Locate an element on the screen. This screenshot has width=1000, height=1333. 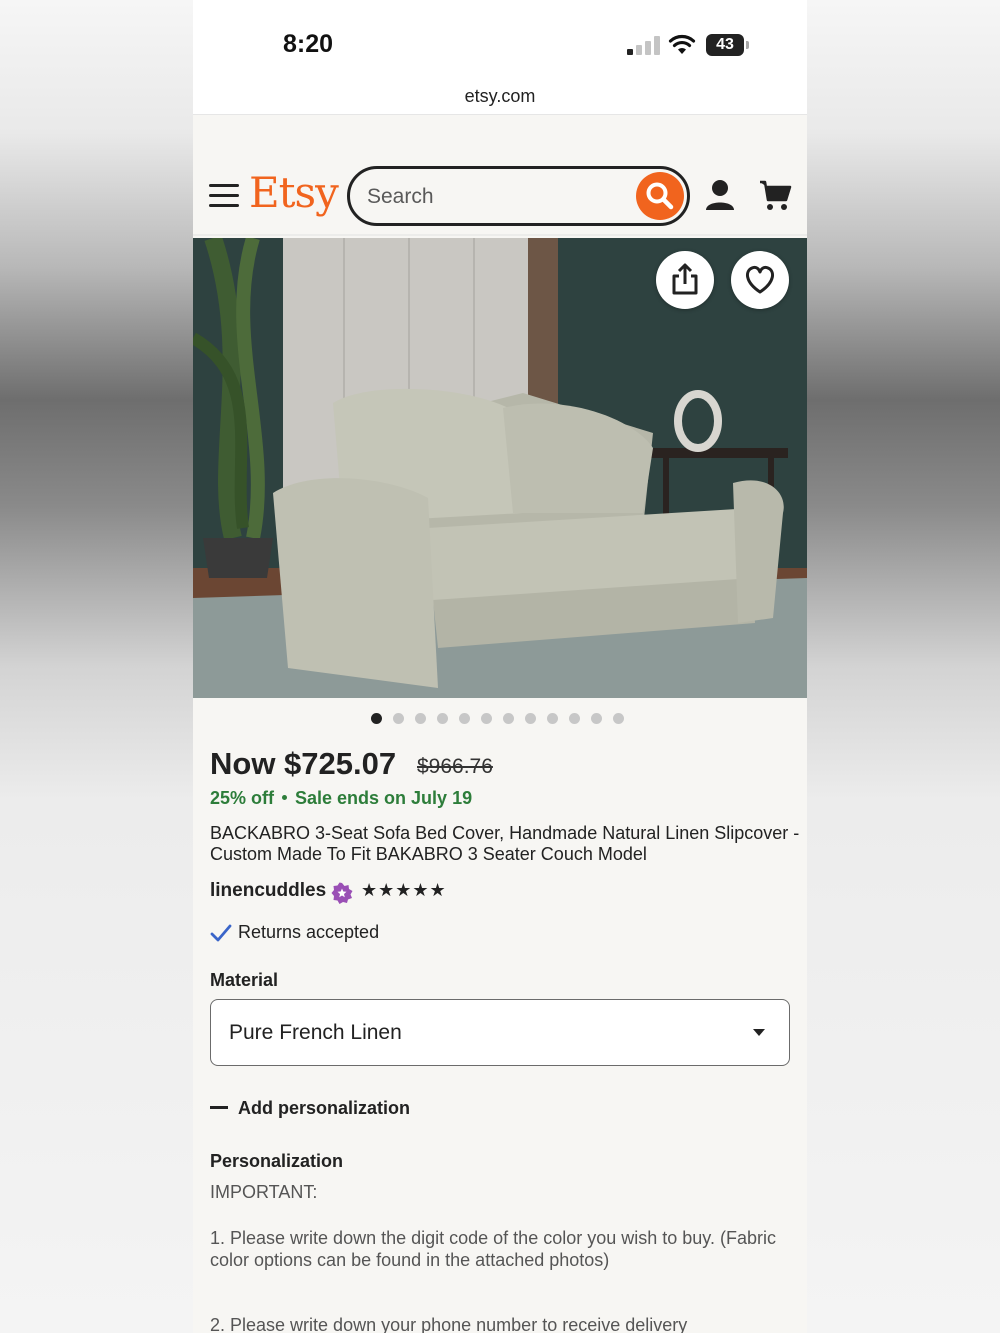
shop-name-link: linencuddles is located at coordinates (268, 890).